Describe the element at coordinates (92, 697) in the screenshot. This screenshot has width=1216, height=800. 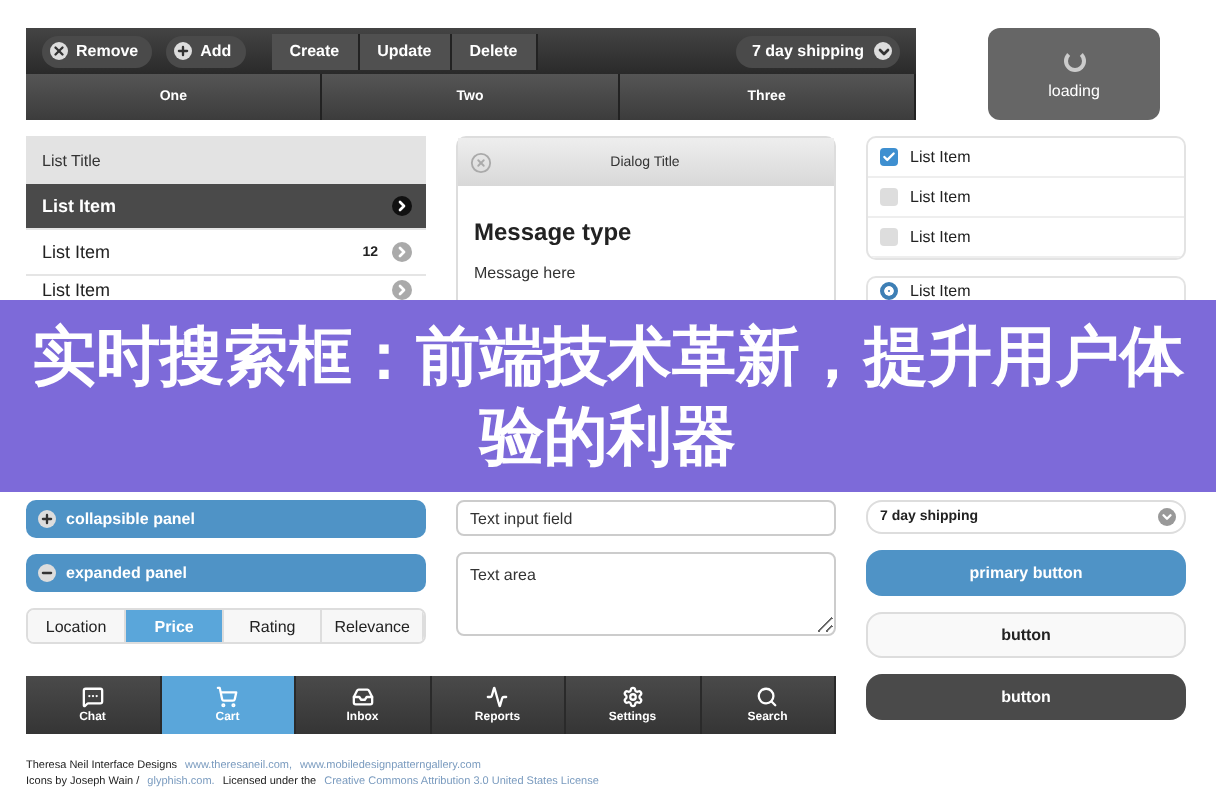
I see `chat-icon` at that location.